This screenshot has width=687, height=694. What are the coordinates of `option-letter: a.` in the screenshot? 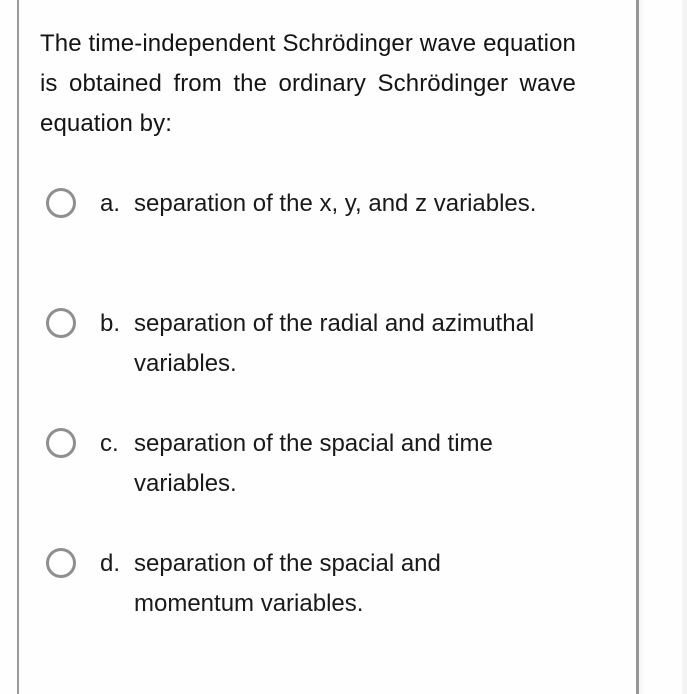 It's located at (110, 203).